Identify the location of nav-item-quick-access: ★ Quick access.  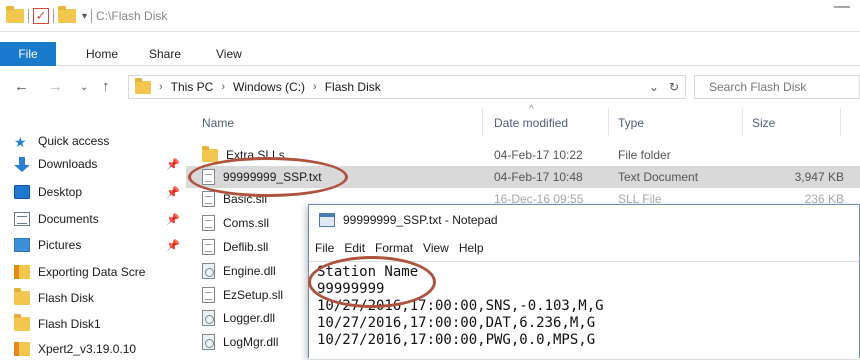
(61, 141).